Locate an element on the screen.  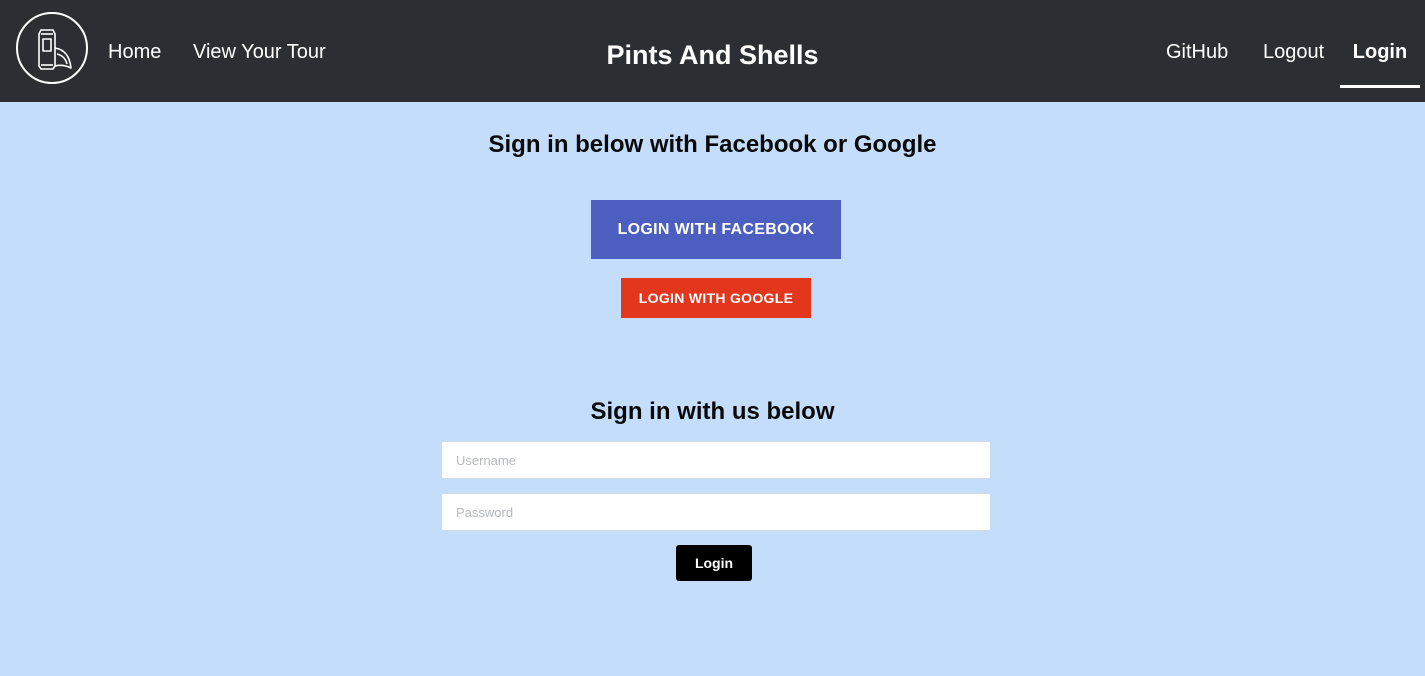
password-field is located at coordinates (716, 512).